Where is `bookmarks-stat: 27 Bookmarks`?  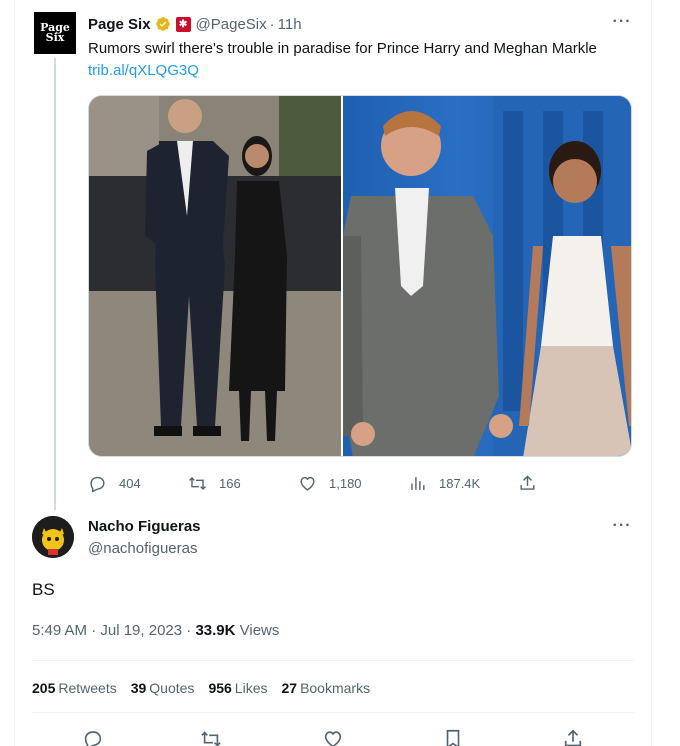
bookmarks-stat: 27 Bookmarks is located at coordinates (325, 688).